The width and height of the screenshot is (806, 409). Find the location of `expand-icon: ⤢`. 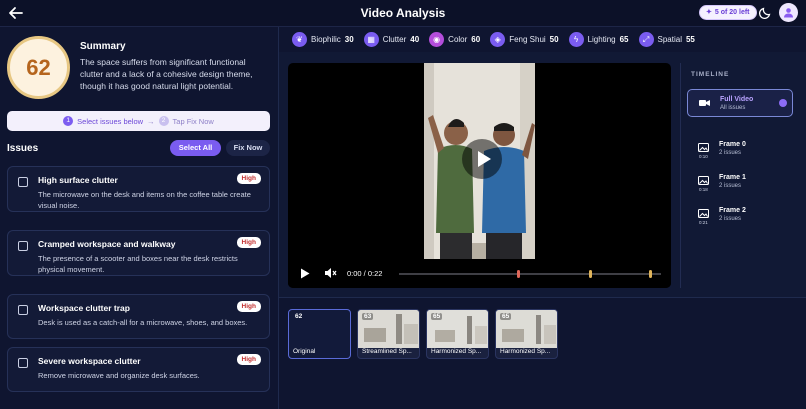

expand-icon: ⤢ is located at coordinates (646, 39).